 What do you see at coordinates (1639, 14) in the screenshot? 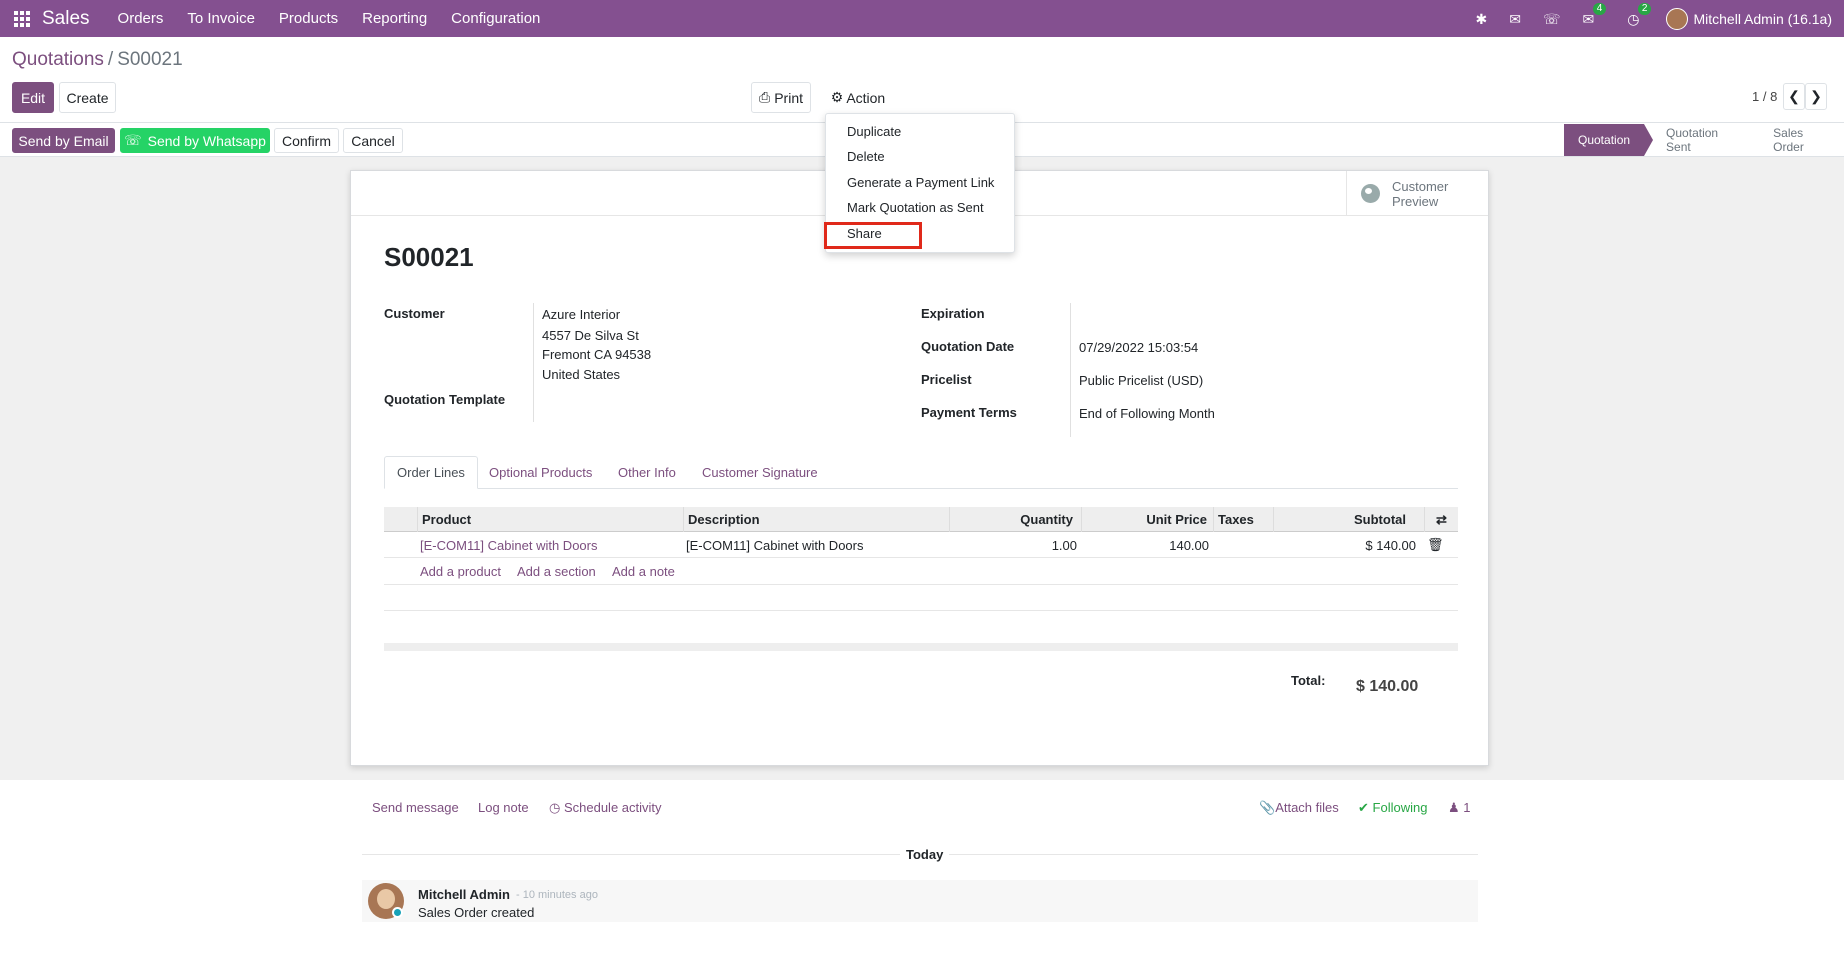
I see `clock-icon: ◷ 2` at bounding box center [1639, 14].